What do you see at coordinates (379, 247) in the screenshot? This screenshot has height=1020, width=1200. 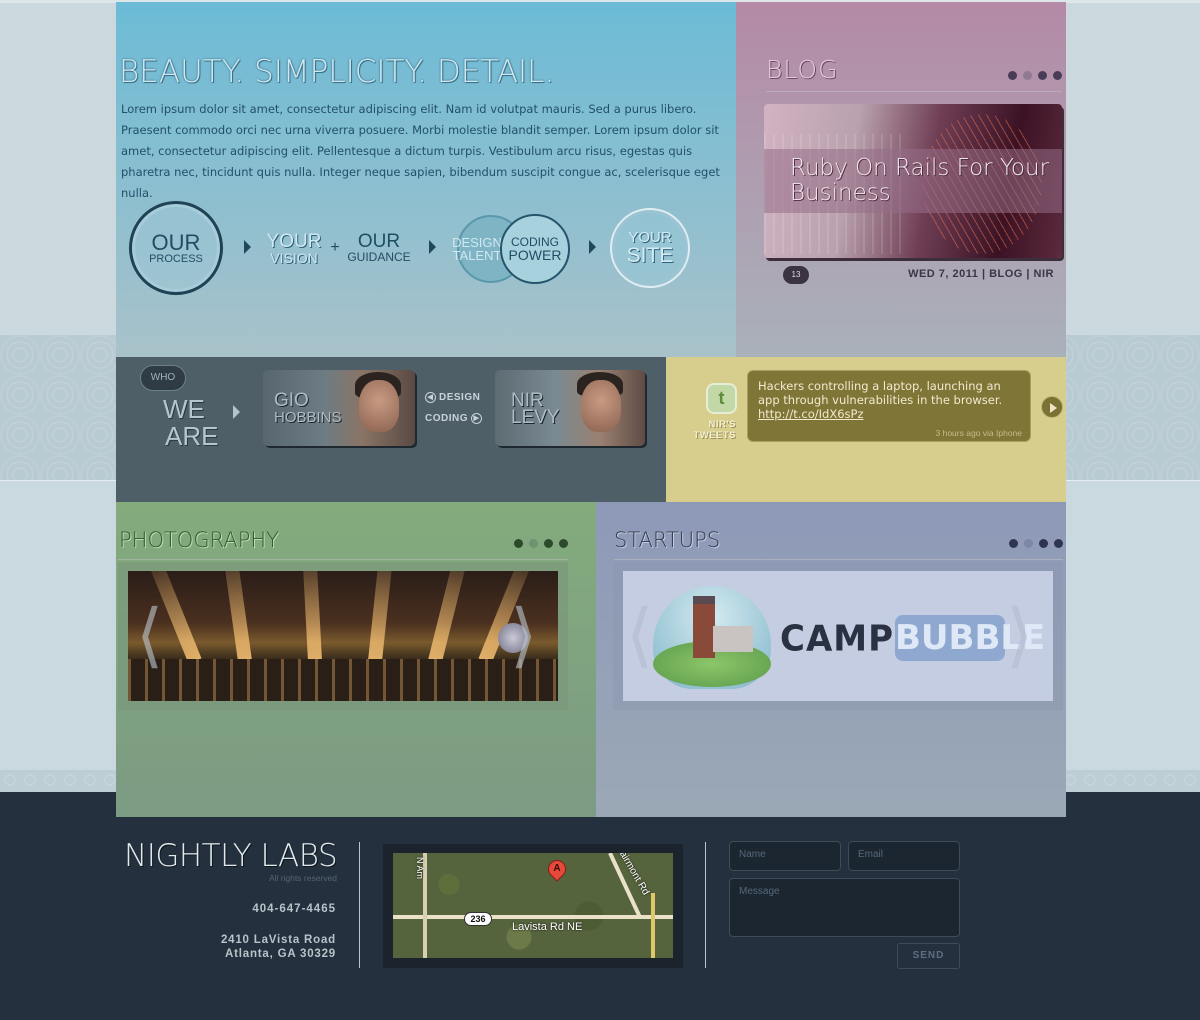 I see `our-guidance: OUR GUIDANCE` at bounding box center [379, 247].